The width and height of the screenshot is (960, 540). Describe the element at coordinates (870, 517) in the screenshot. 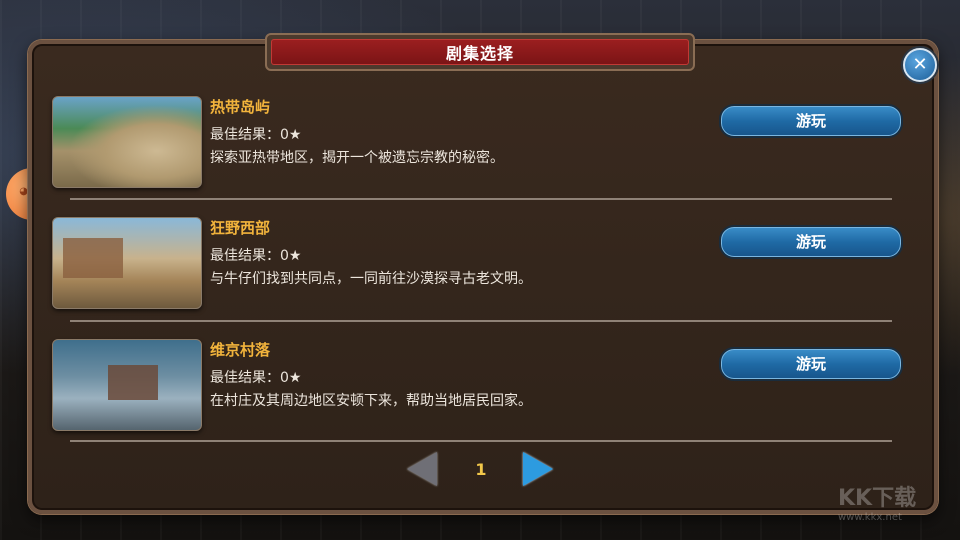

I see `watermark-url: www.kkx.net` at that location.